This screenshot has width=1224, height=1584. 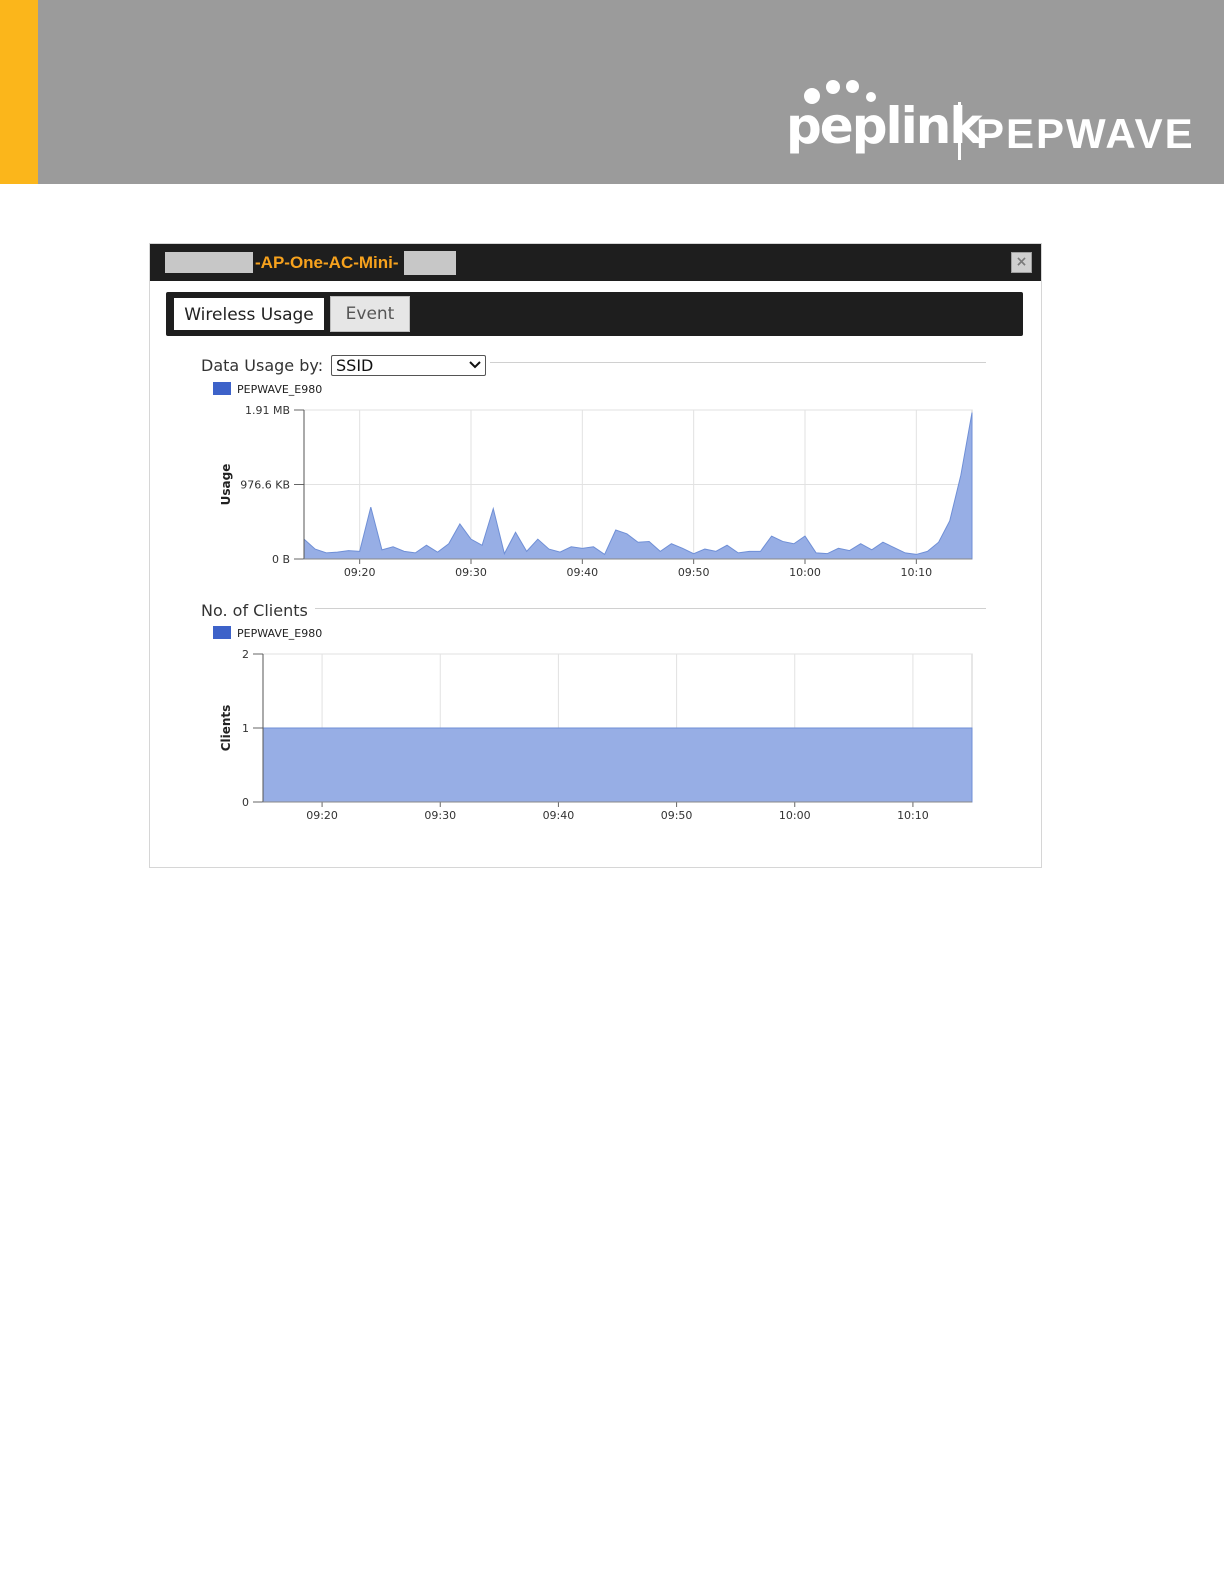 What do you see at coordinates (245, 802) in the screenshot?
I see `y-tick-label: 0` at bounding box center [245, 802].